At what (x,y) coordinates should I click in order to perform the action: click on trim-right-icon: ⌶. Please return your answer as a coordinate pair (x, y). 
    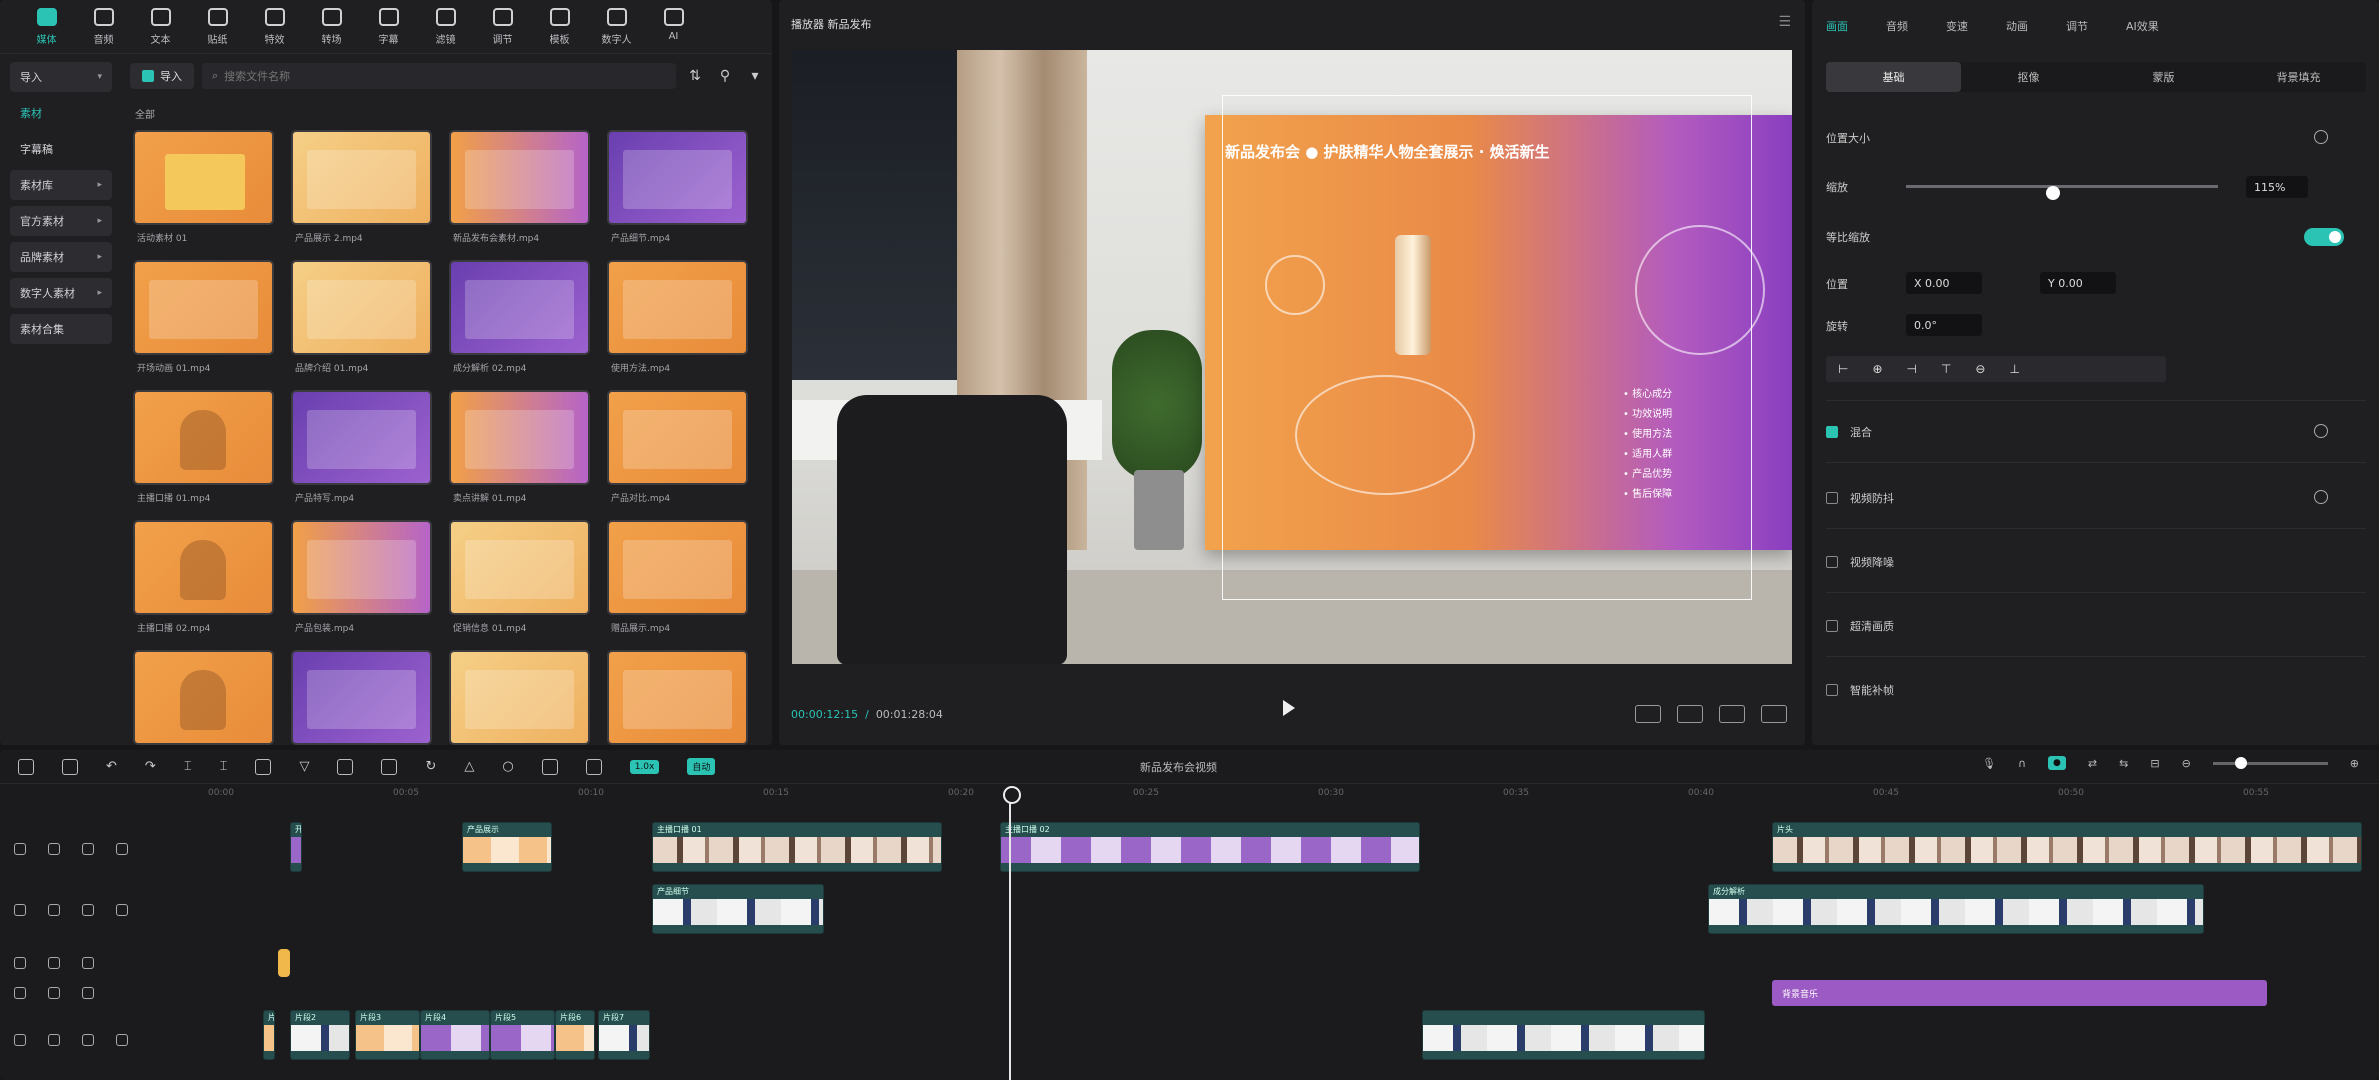
    Looking at the image, I should click on (224, 766).